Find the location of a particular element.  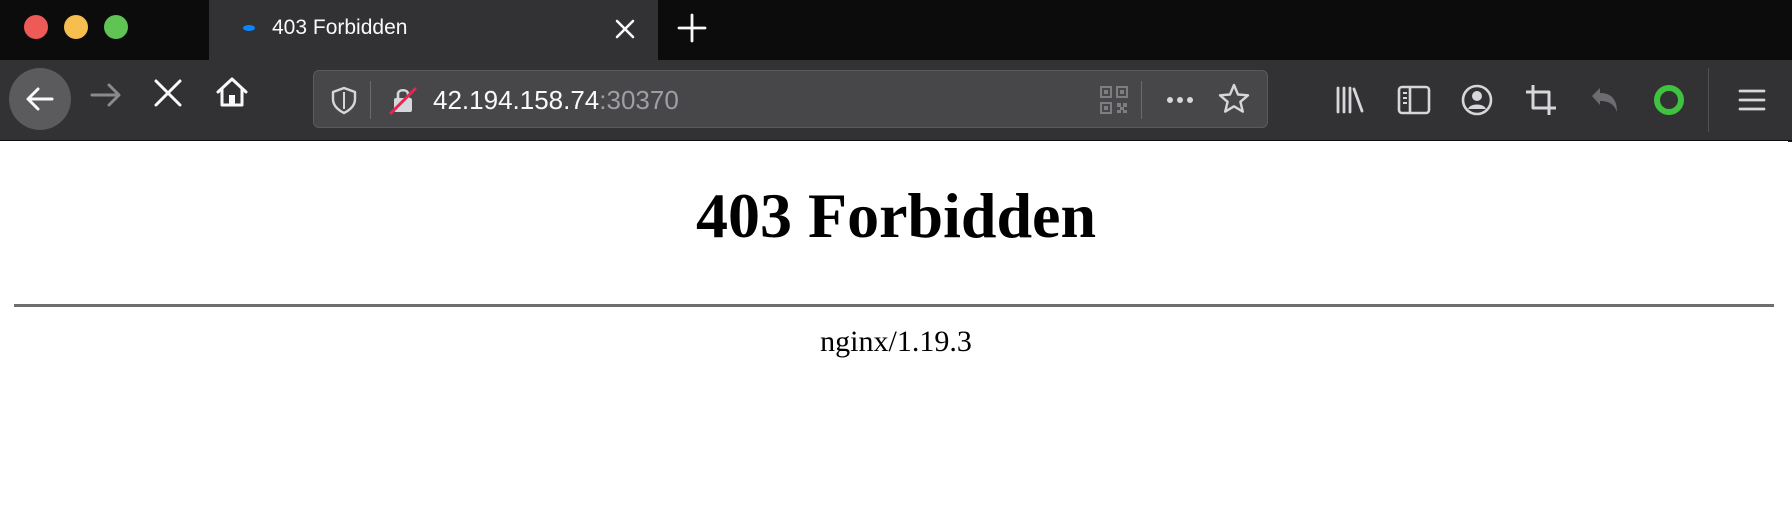

tab-strip: 403 Forbidden is located at coordinates (896, 30).